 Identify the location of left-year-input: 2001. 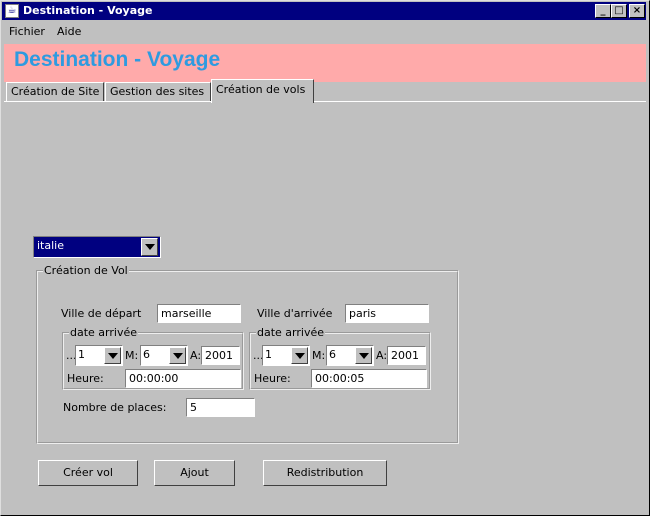
(220, 355).